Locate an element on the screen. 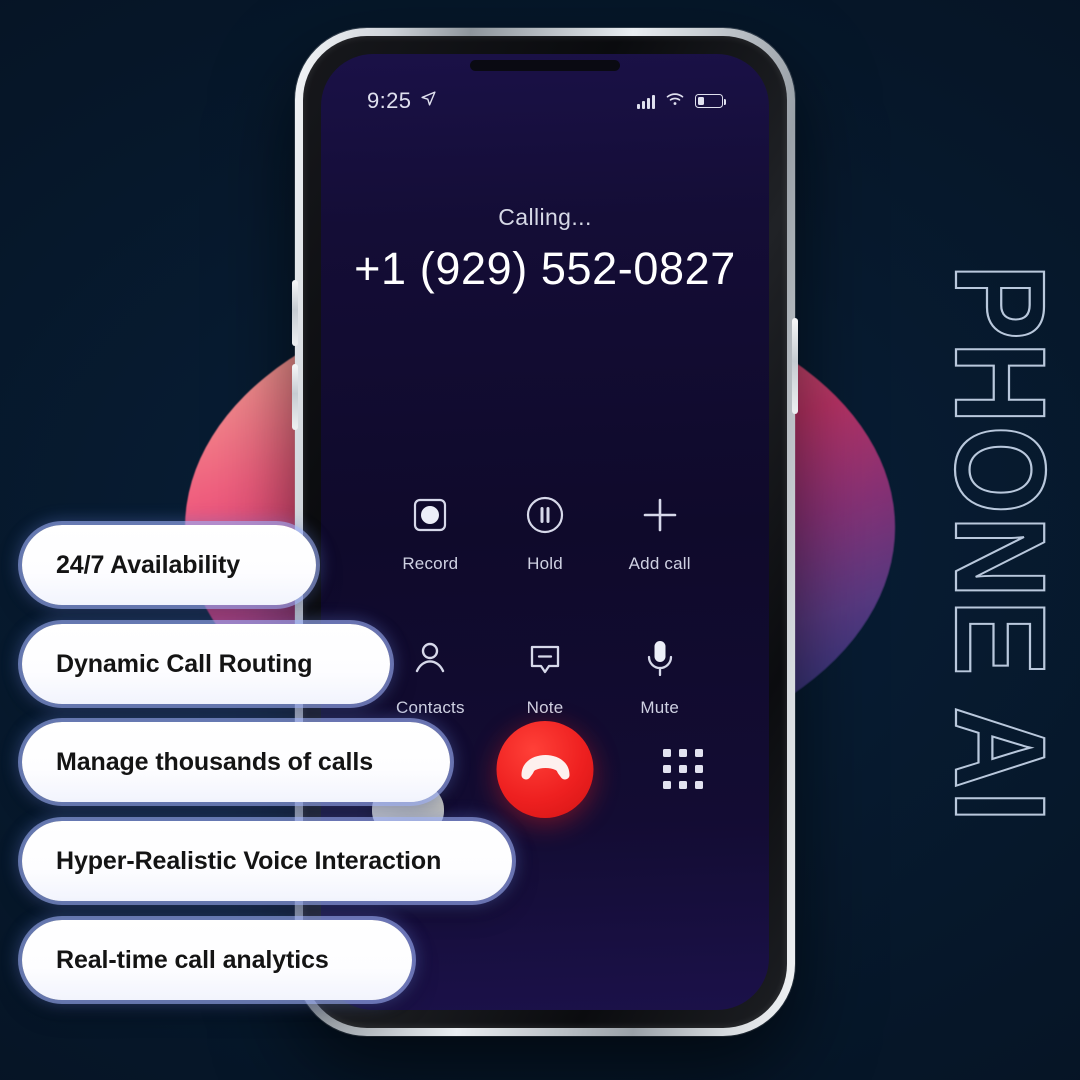 Image resolution: width=1080 pixels, height=1080 pixels. signal-bars-icon is located at coordinates (646, 101).